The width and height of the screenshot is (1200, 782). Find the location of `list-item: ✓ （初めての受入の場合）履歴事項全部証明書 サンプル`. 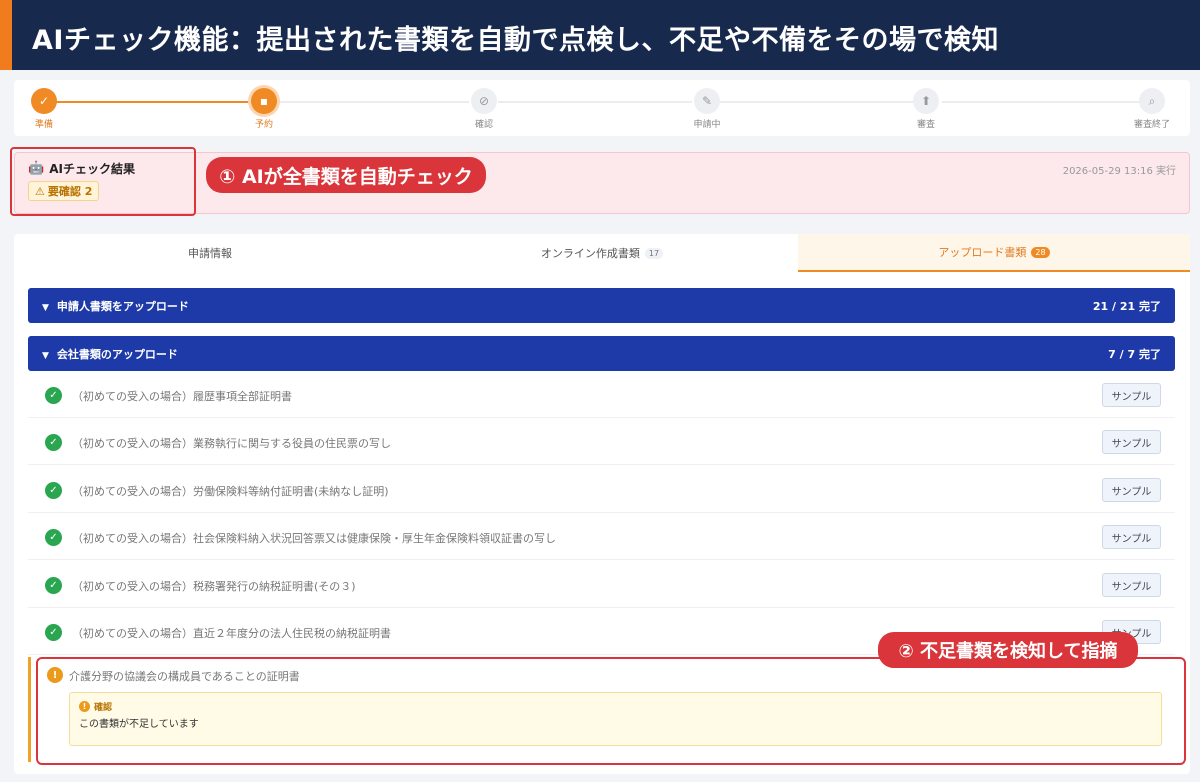

list-item: ✓ （初めての受入の場合）履歴事項全部証明書 サンプル is located at coordinates (601, 394).